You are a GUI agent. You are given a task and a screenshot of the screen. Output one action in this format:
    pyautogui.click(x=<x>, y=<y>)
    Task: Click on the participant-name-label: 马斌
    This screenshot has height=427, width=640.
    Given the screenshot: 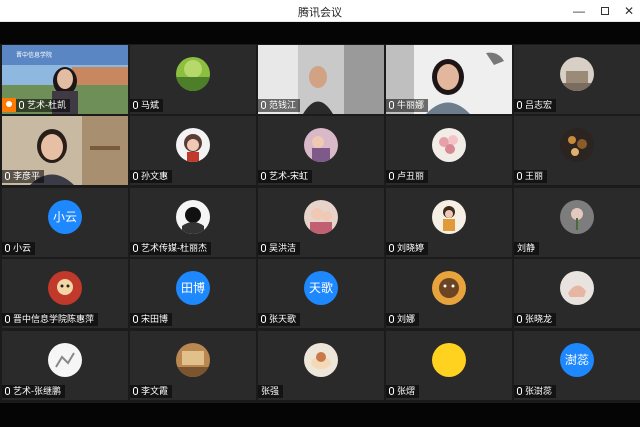 What is the action you would take?
    pyautogui.click(x=147, y=105)
    